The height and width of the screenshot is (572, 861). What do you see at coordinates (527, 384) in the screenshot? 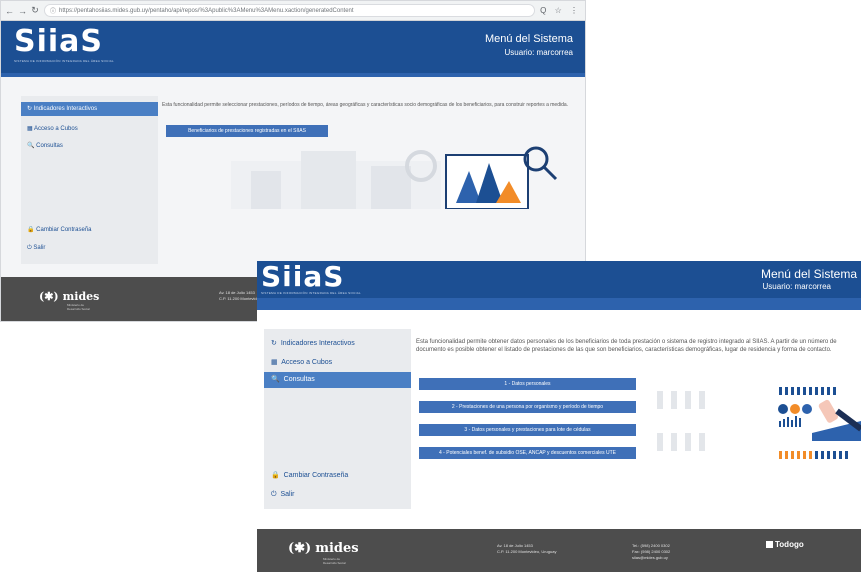
I see `datos-personales-button: 1 - Datos personales` at bounding box center [527, 384].